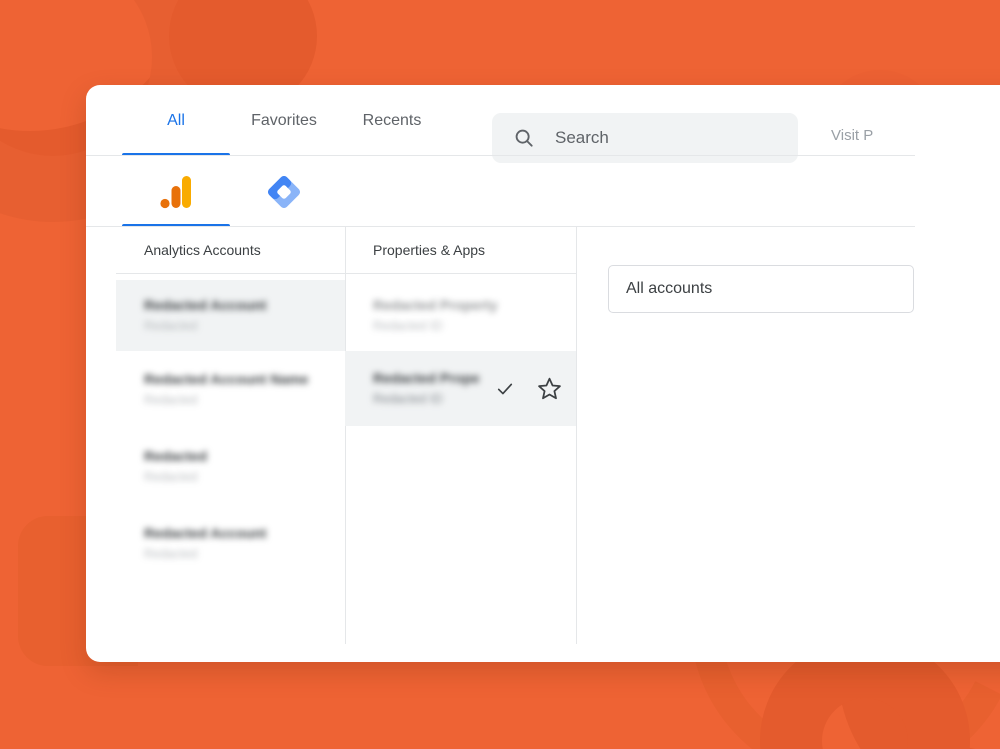 This screenshot has height=749, width=1000. Describe the element at coordinates (429, 250) in the screenshot. I see `column-header-properties: Properties & Apps` at that location.